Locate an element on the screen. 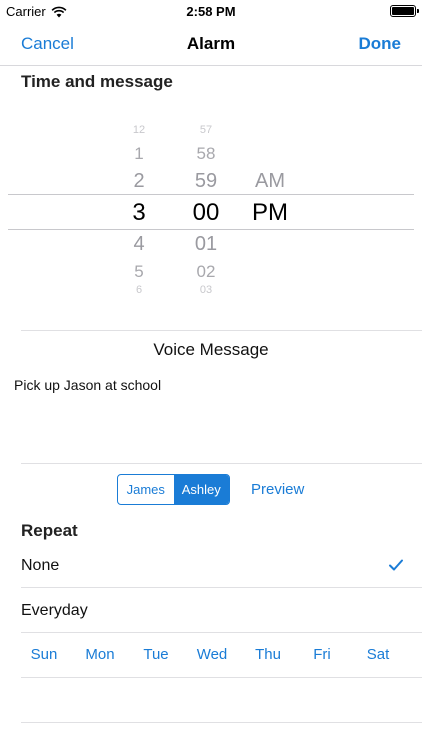 This screenshot has height=750, width=422. day-sat: Sat is located at coordinates (378, 654).